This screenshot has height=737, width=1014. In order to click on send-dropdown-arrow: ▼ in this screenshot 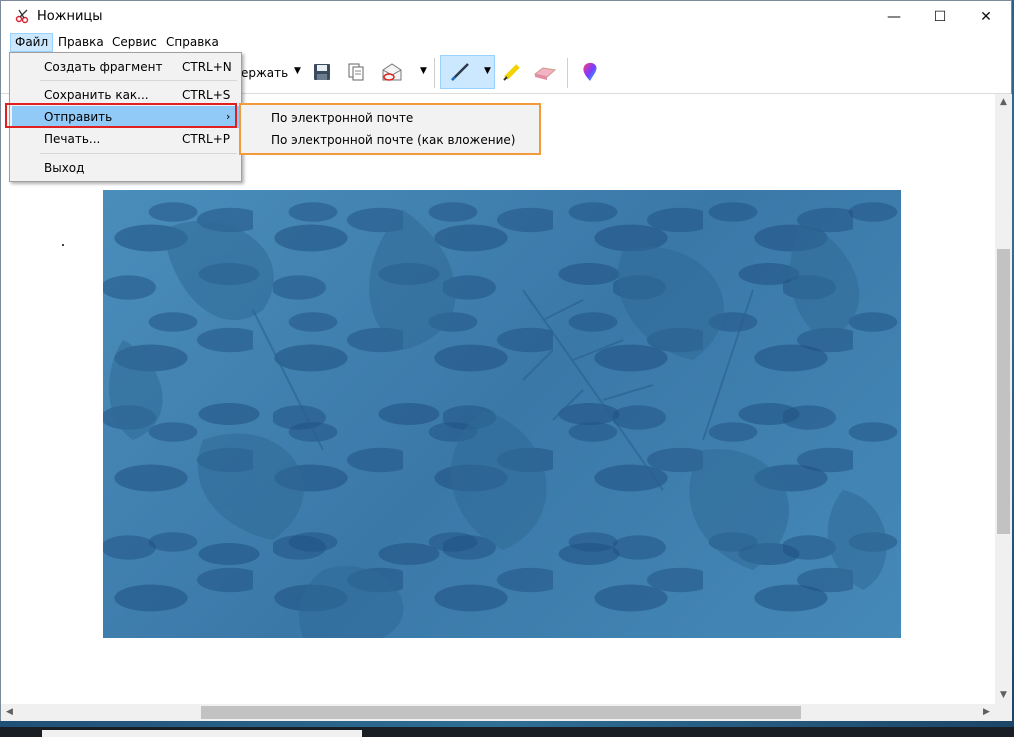, I will do `click(423, 71)`.